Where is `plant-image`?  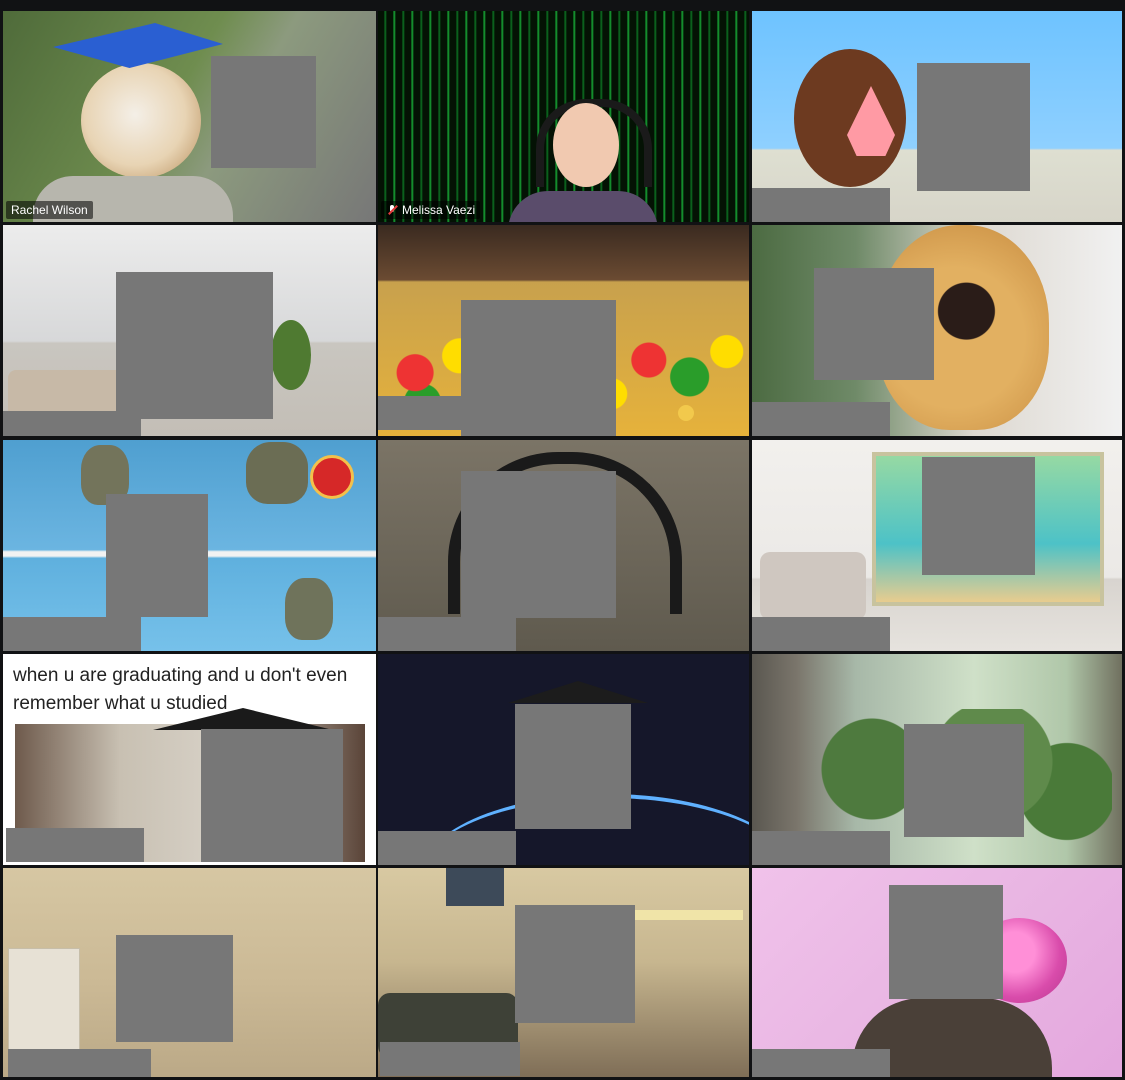
plant-image is located at coordinates (291, 355).